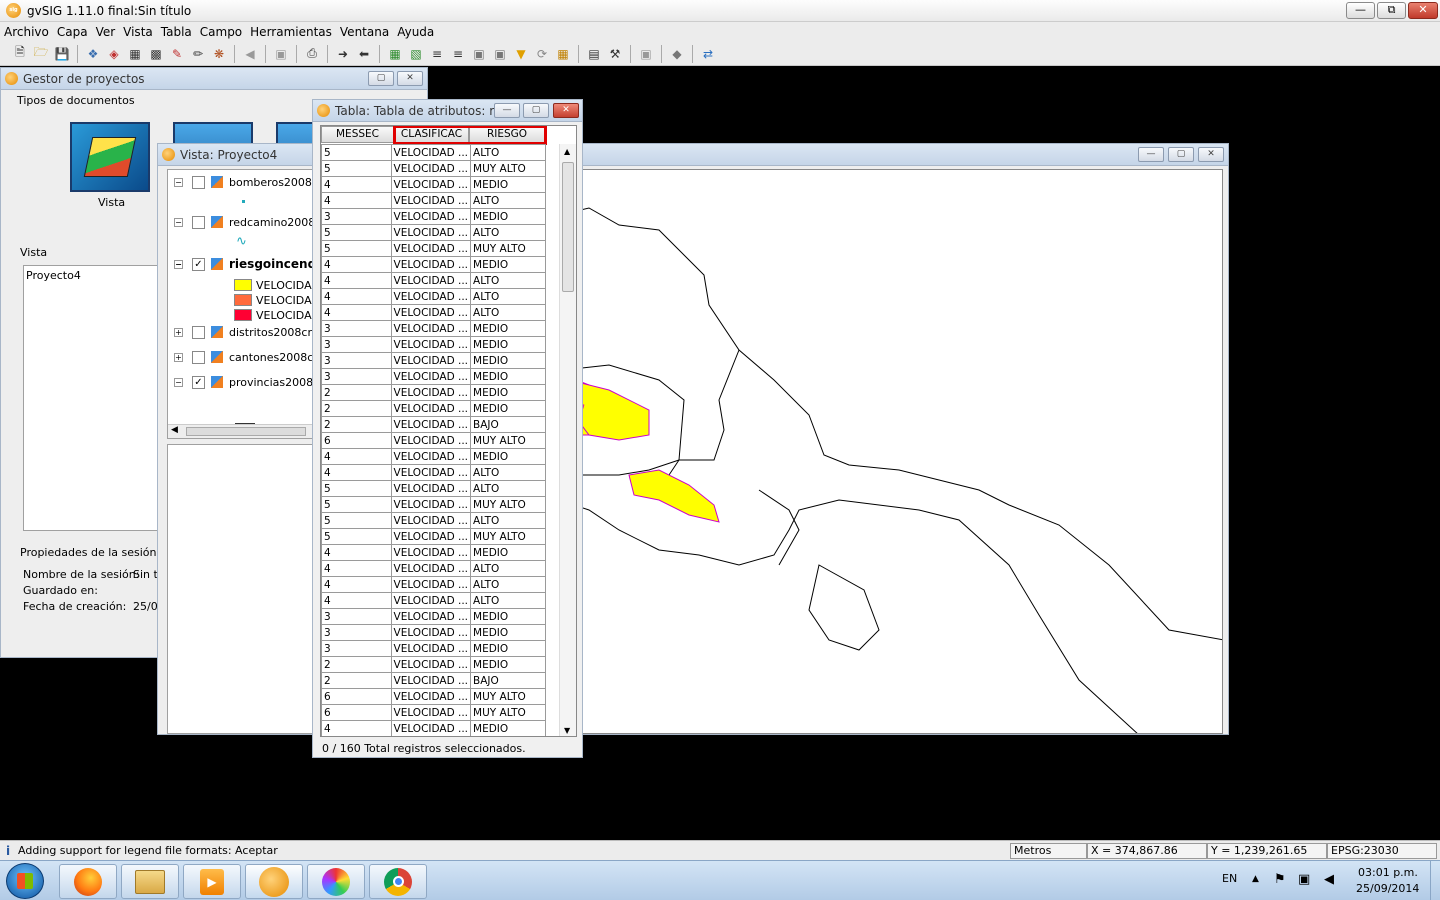 This screenshot has height=900, width=1440. What do you see at coordinates (500, 54) in the screenshot?
I see `field-edit-icon: ▣` at bounding box center [500, 54].